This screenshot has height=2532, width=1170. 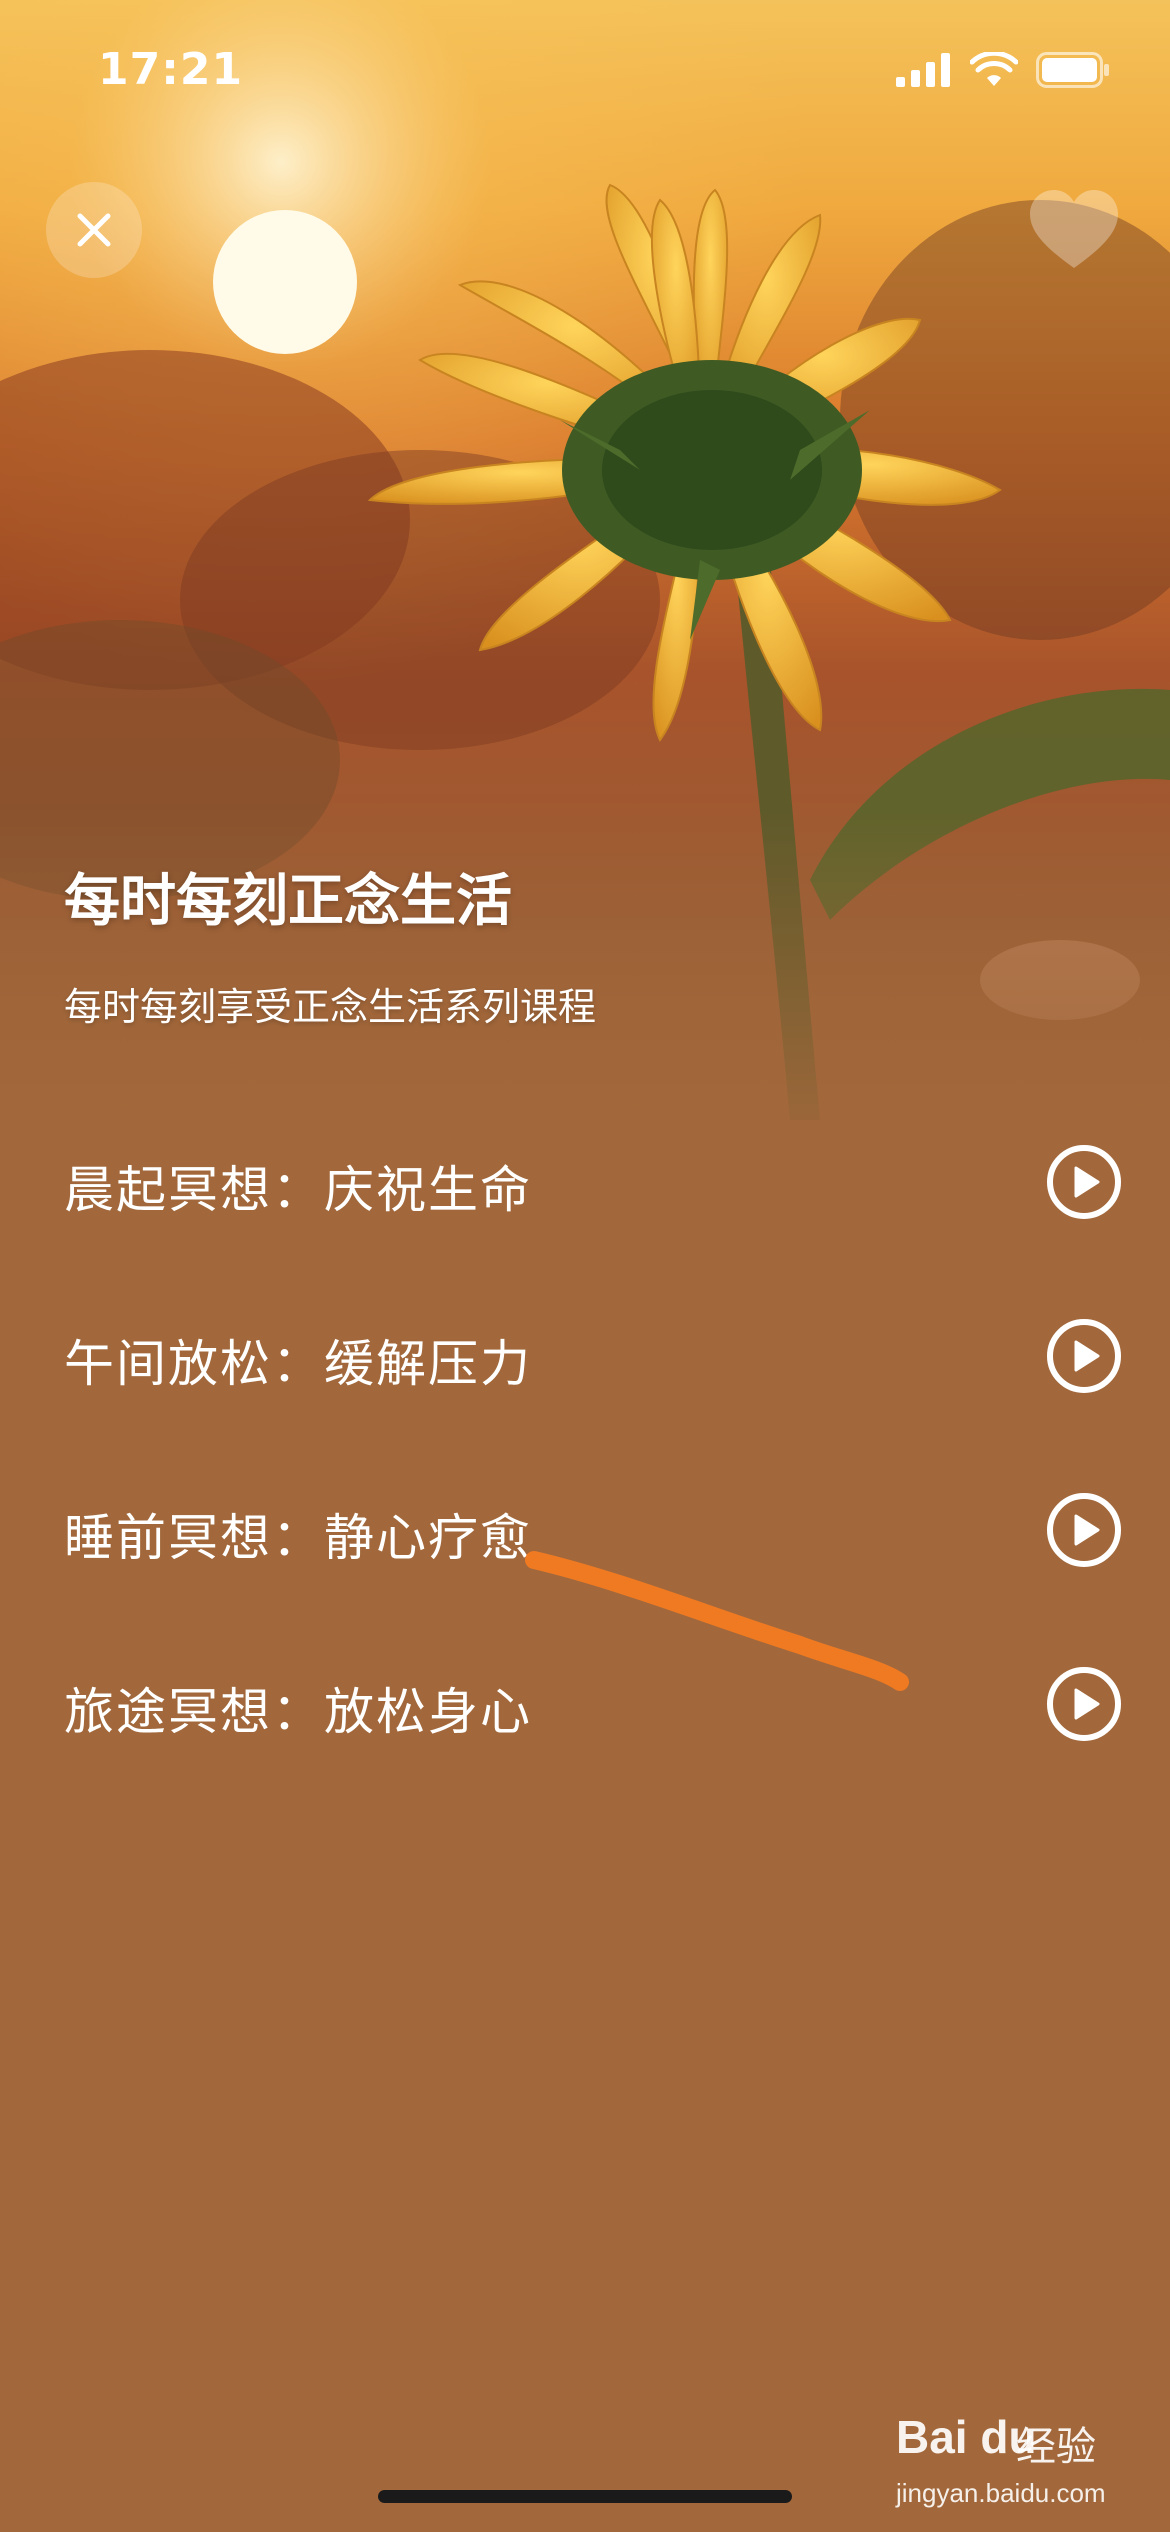 I want to click on status-icons, so click(x=1003, y=70).